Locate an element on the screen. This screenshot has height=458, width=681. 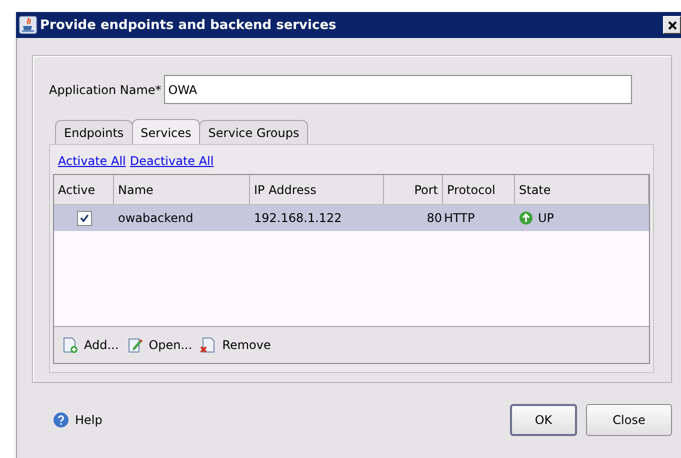
window-title: Provide endpoints and backend services is located at coordinates (189, 25).